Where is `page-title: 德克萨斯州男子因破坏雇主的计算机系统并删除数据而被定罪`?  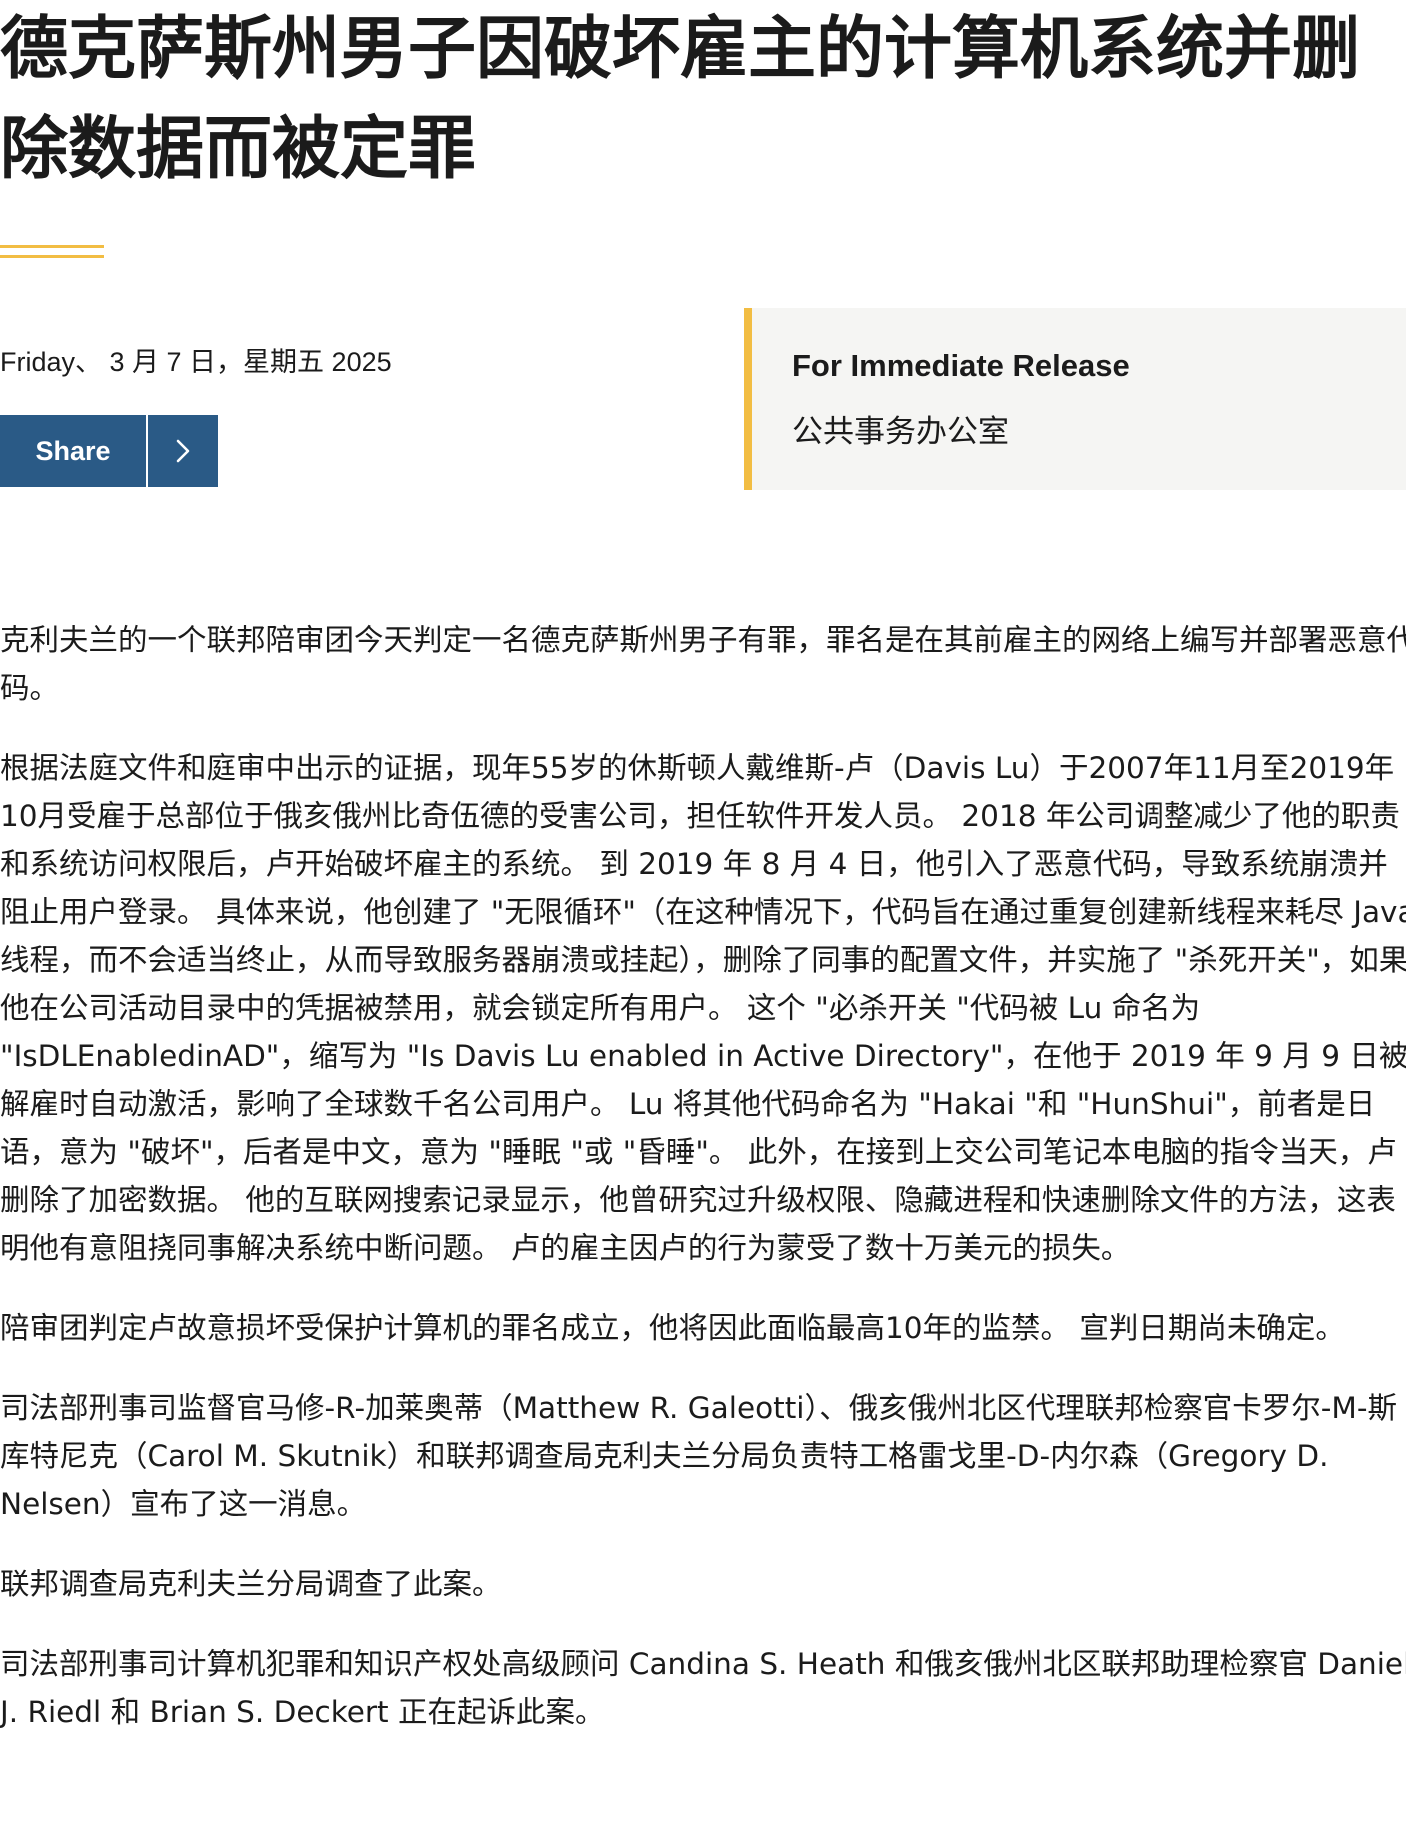
page-title: 德克萨斯州男子因破坏雇主的计算机系统并删除数据而被定罪 is located at coordinates (680, 99).